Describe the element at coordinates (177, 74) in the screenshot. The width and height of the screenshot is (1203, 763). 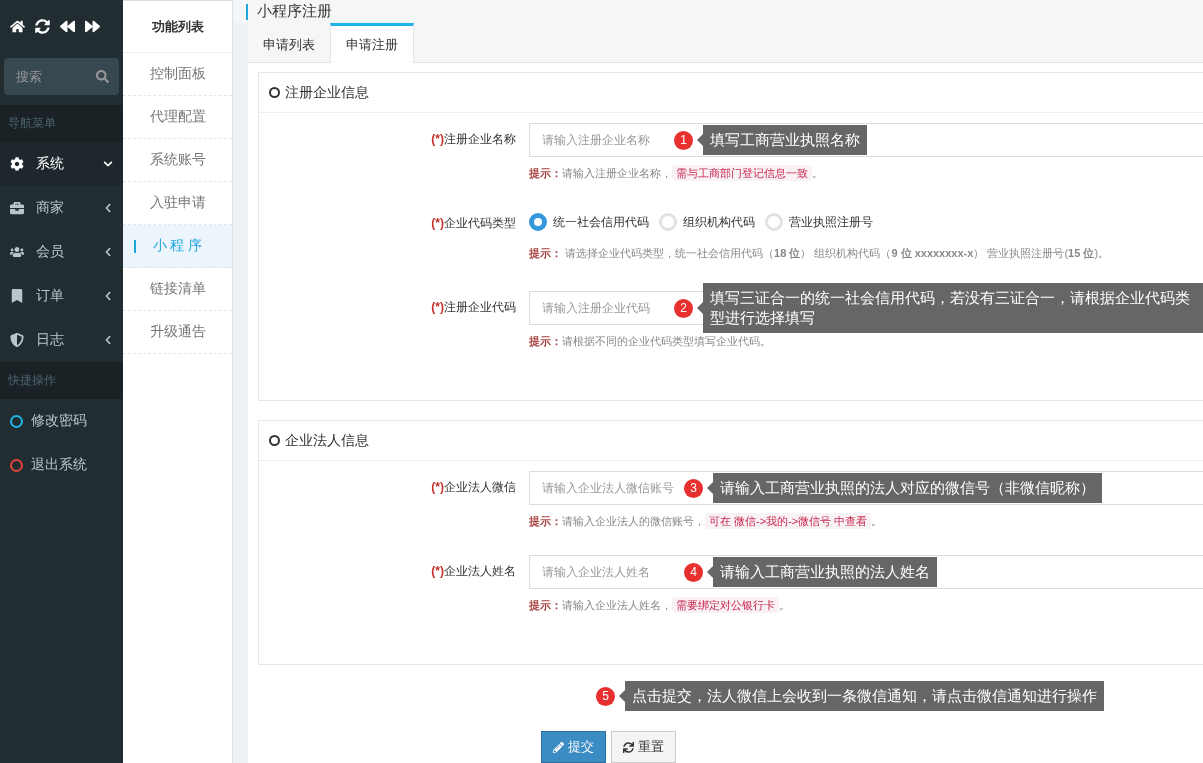
I see `function-item: 控制面板` at that location.